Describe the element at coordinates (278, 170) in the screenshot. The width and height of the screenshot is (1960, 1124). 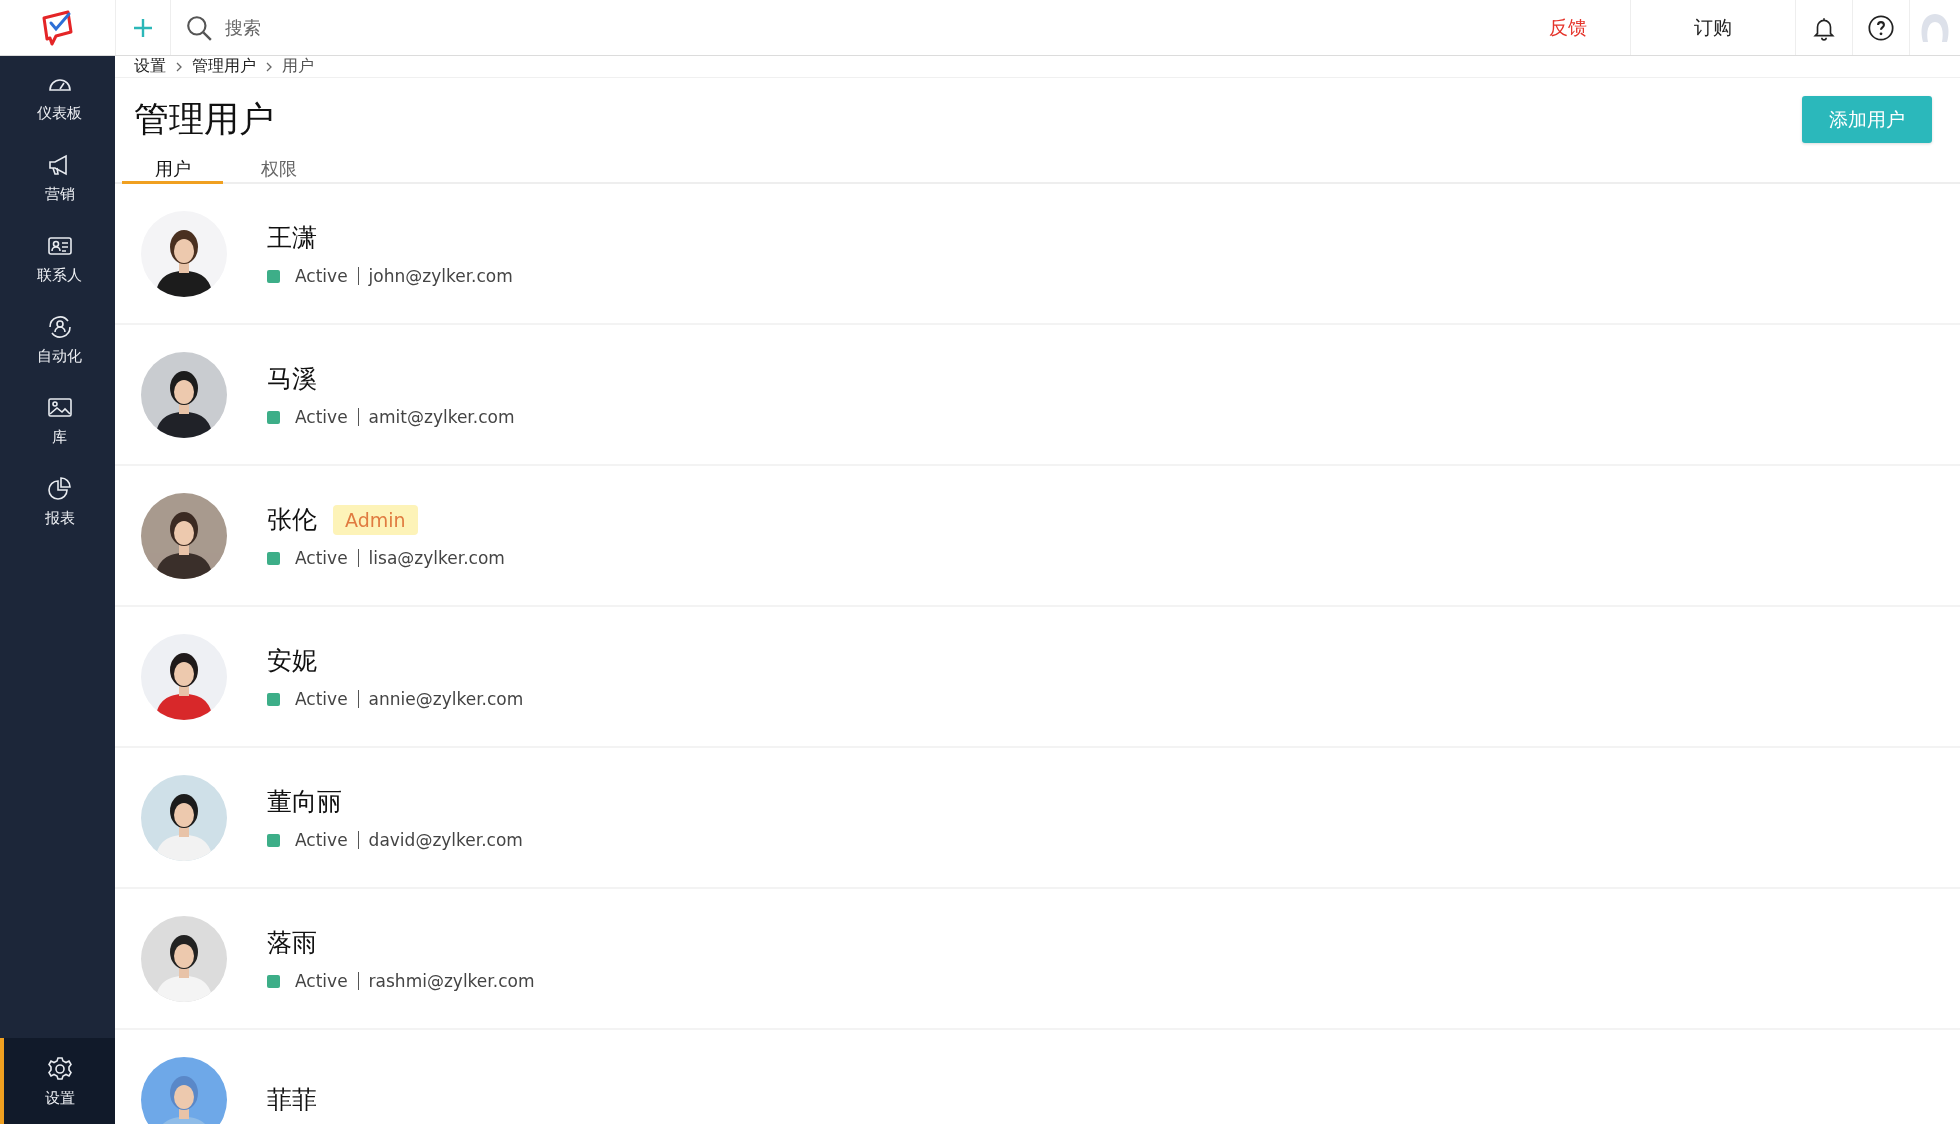
I see `tab: 权限` at that location.